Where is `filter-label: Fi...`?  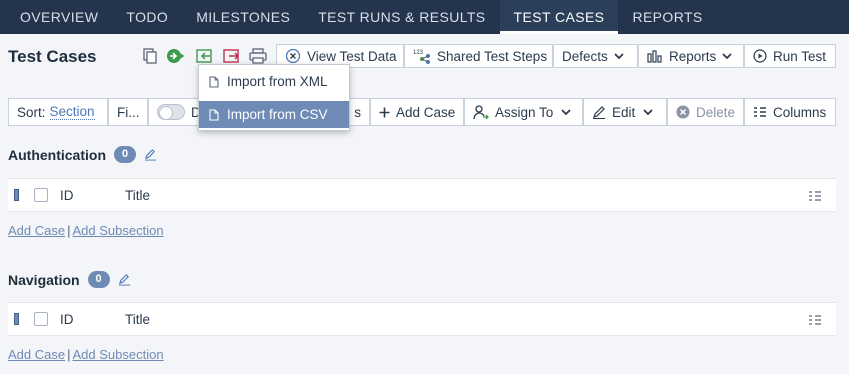 filter-label: Fi... is located at coordinates (128, 112).